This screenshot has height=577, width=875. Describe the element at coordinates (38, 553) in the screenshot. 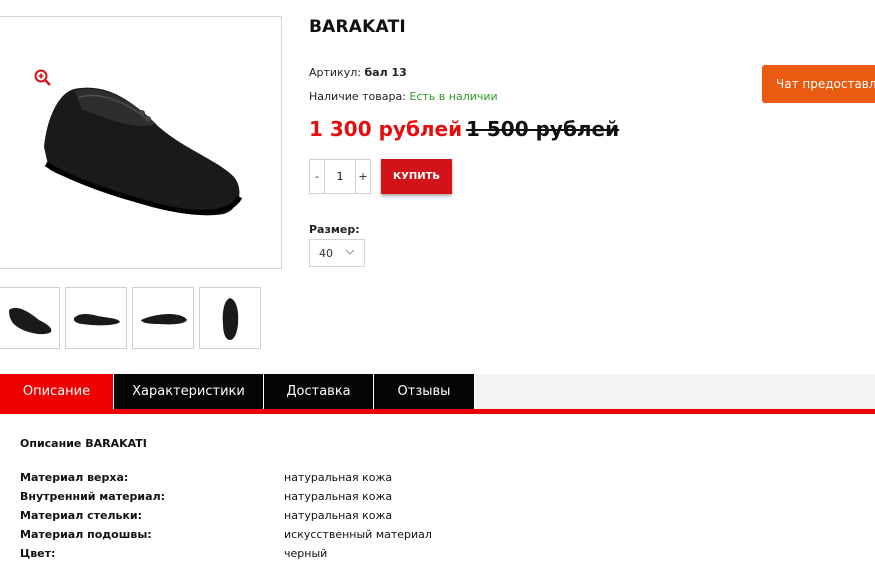

I see `spec-key: Цвет:` at that location.